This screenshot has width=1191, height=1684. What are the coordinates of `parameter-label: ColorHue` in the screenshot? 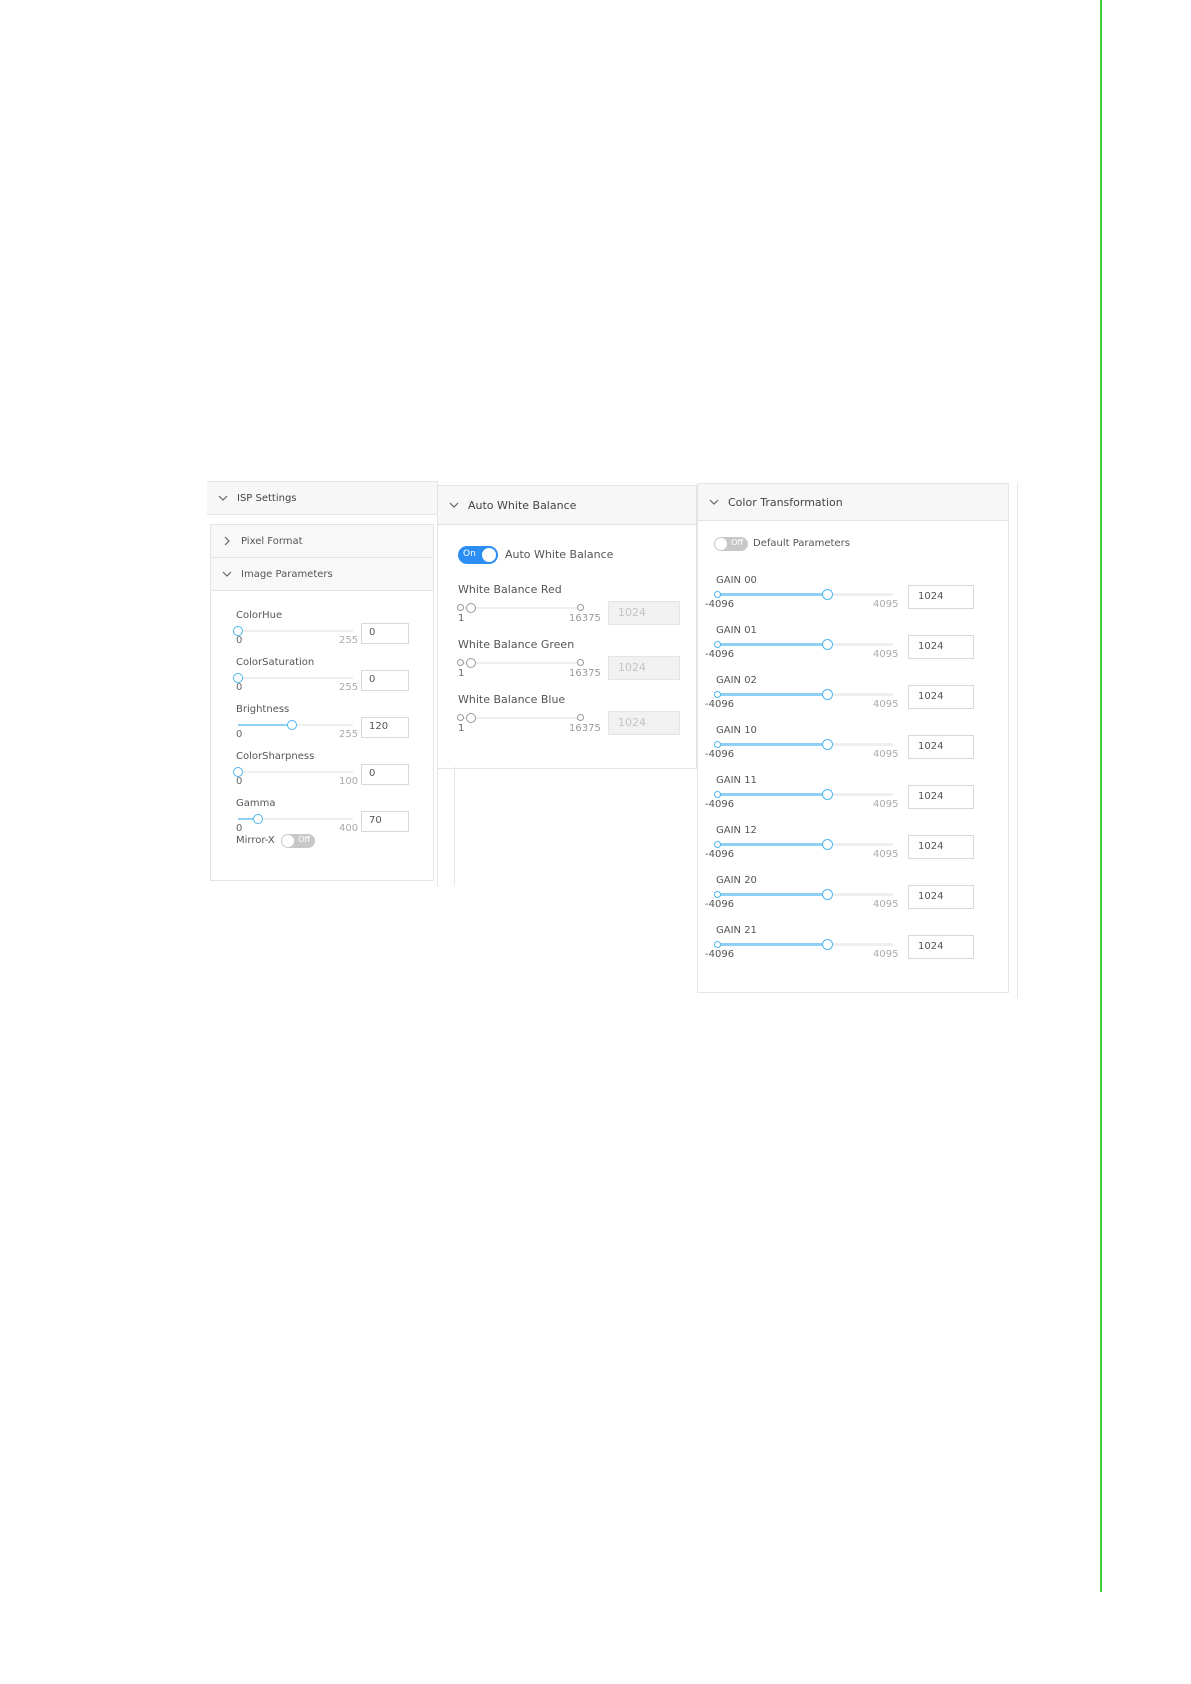 It's located at (259, 615).